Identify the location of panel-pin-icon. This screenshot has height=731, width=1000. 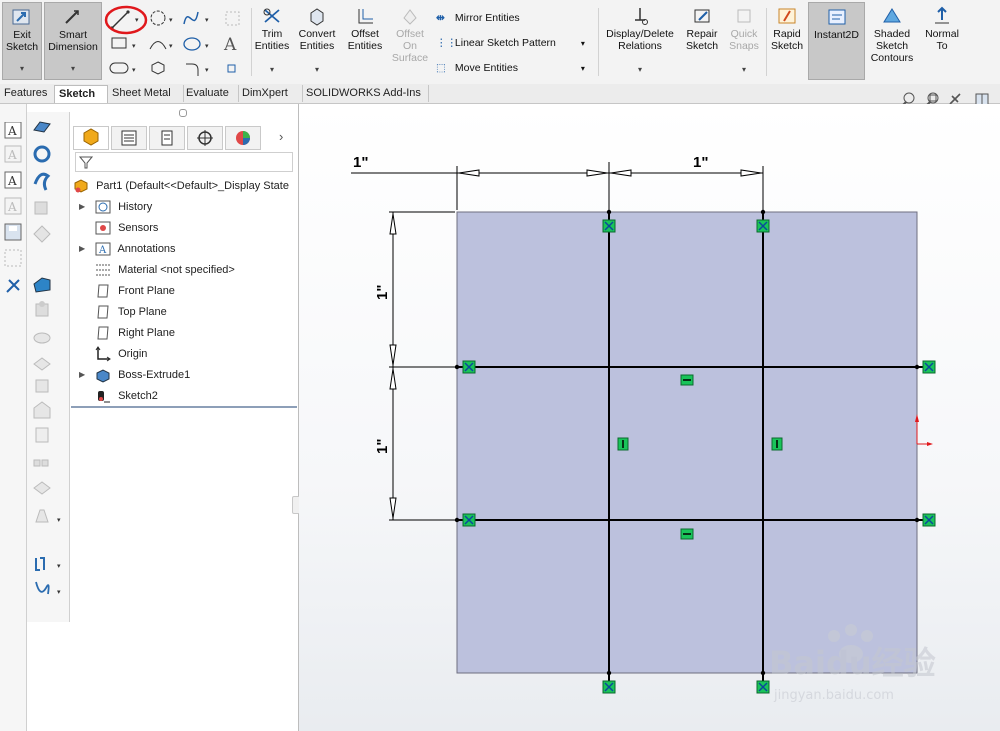
(183, 113).